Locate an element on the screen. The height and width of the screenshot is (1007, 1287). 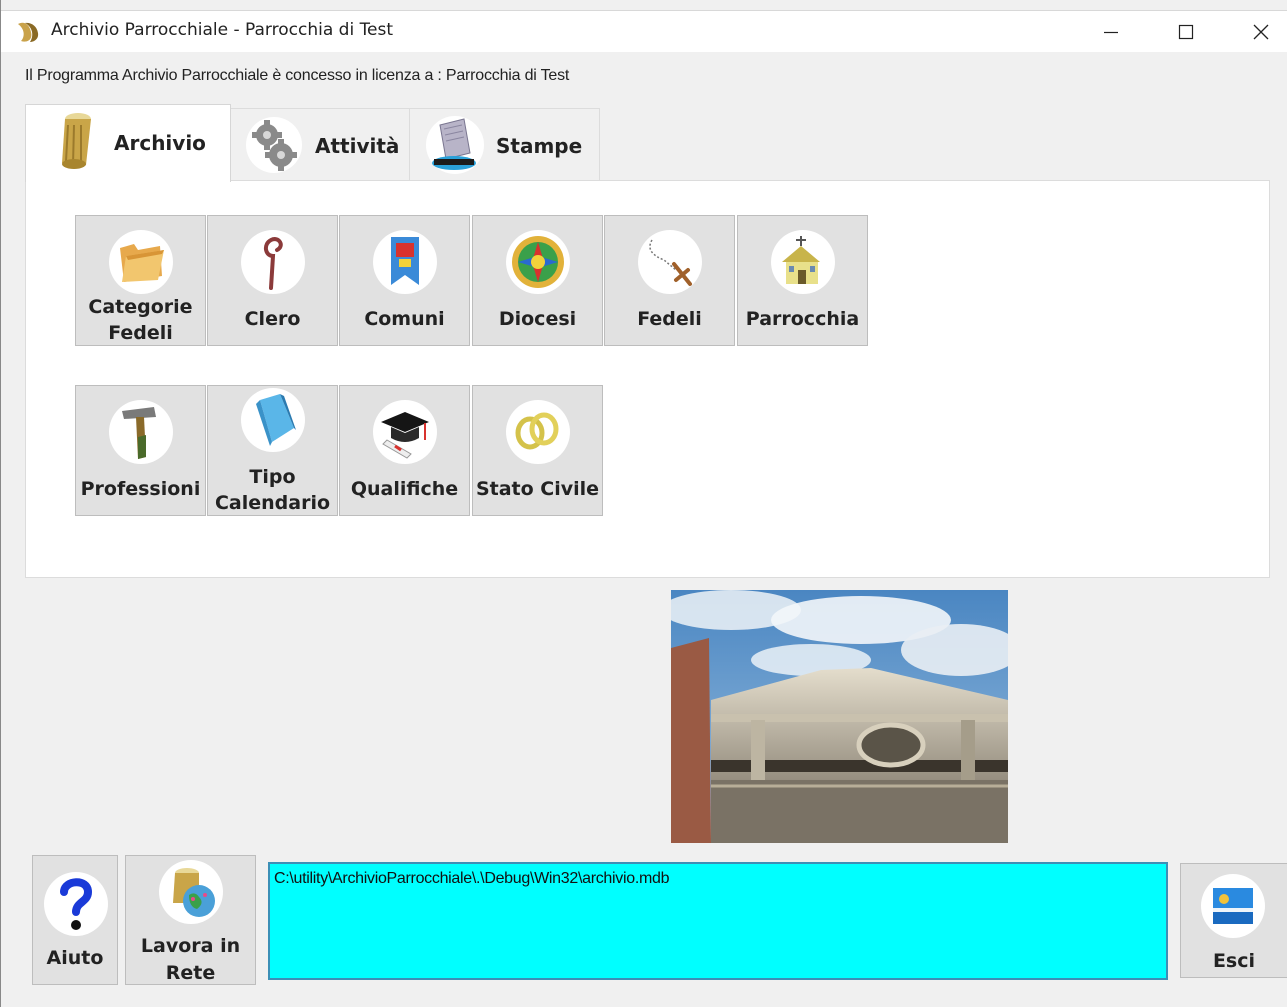
banner-icon is located at coordinates (405, 261).